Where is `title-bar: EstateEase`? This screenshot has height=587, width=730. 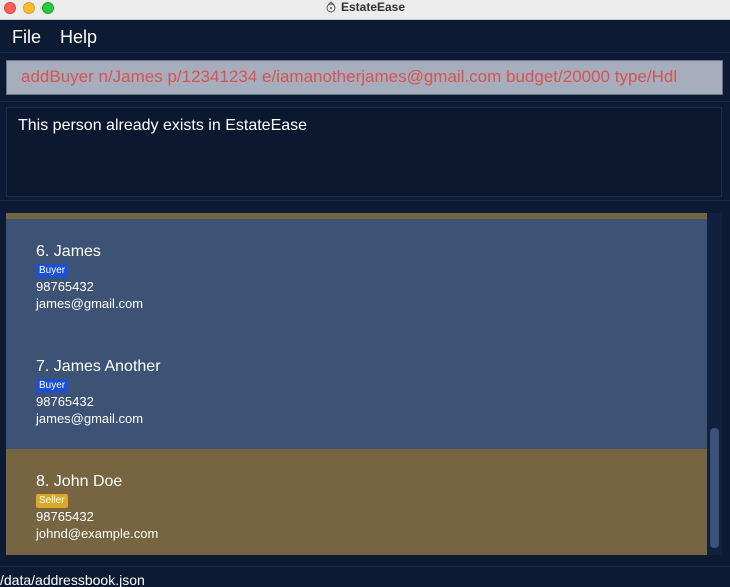 title-bar: EstateEase is located at coordinates (365, 10).